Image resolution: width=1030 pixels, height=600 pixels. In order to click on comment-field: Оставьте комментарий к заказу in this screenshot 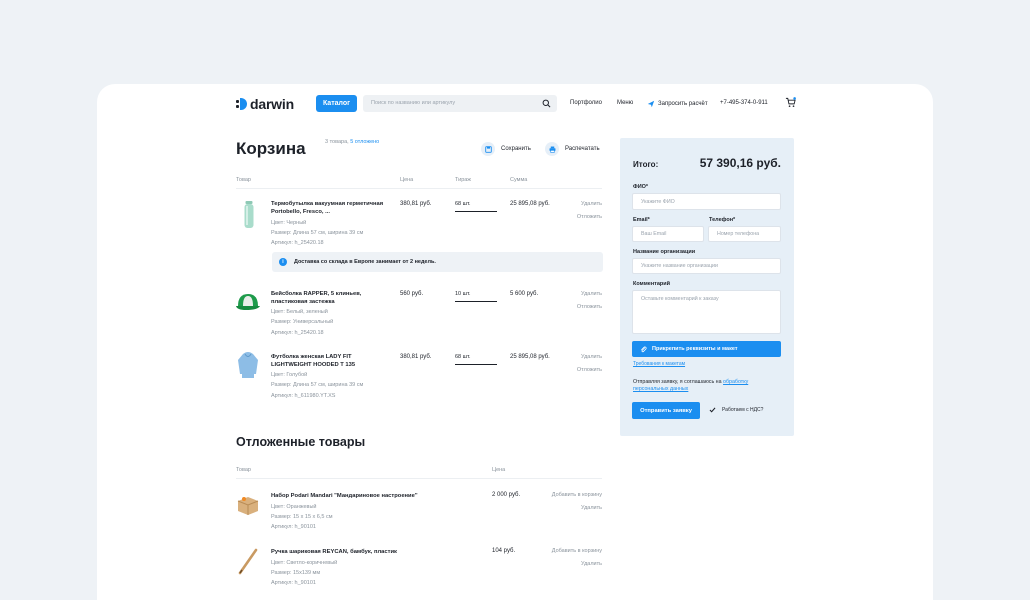, I will do `click(706, 312)`.